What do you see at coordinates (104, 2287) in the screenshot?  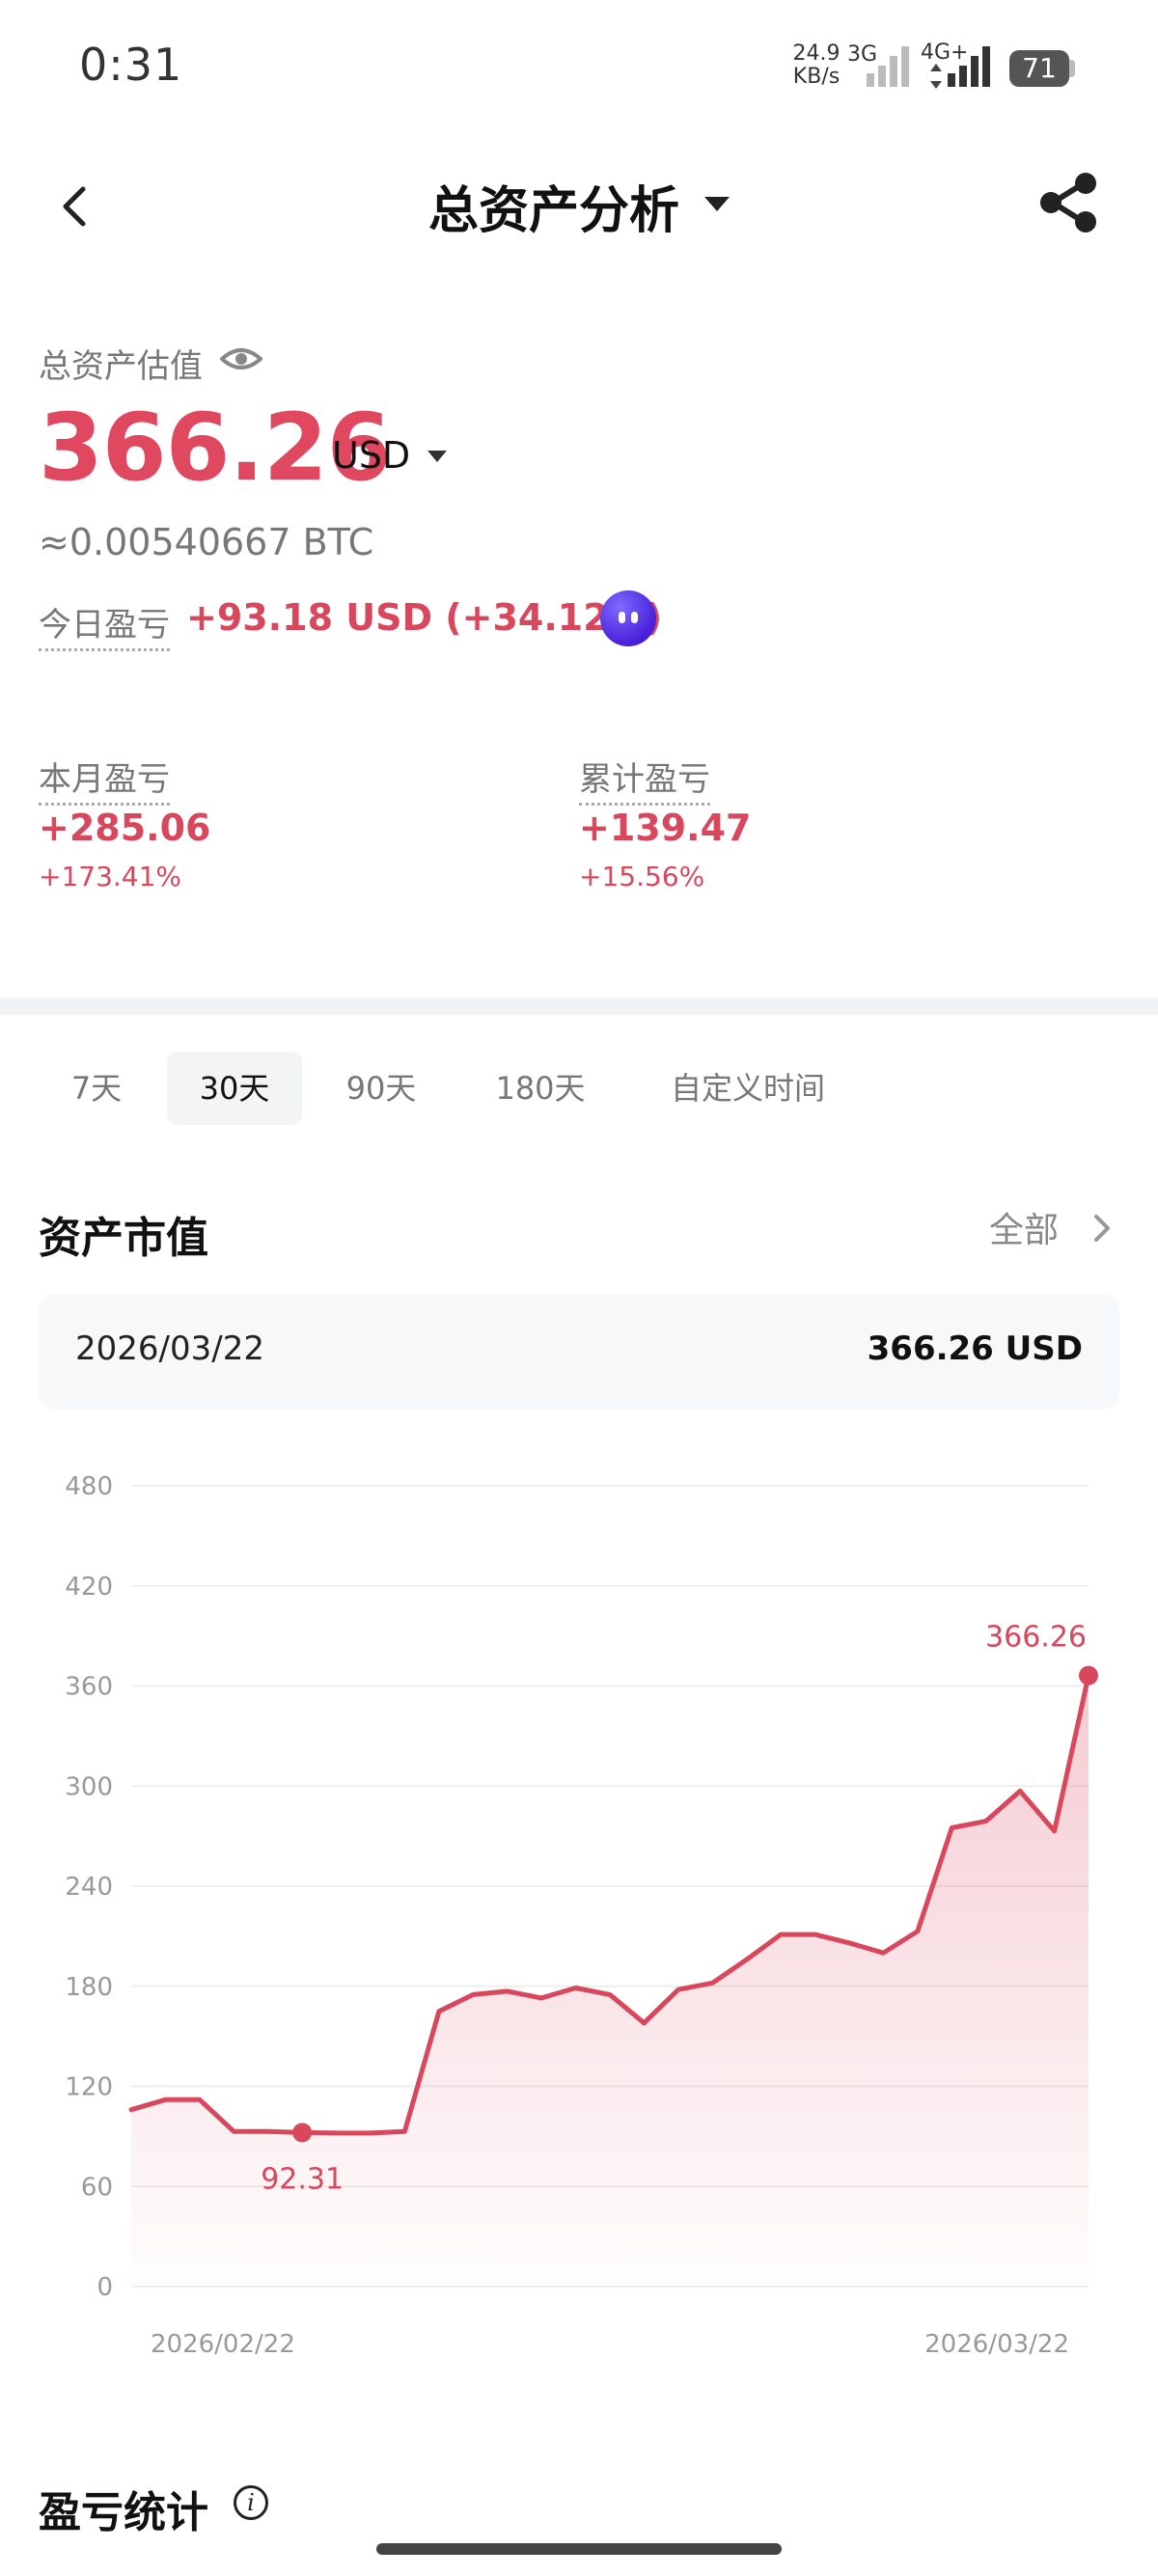 I see `y-tick-label: 0` at bounding box center [104, 2287].